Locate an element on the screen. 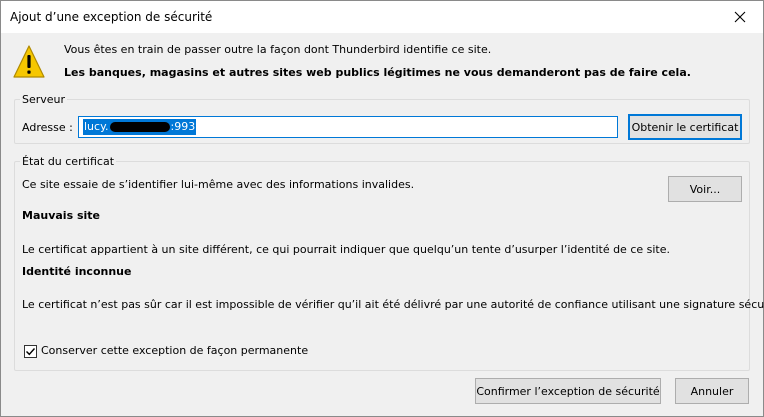  close-button is located at coordinates (740, 17).